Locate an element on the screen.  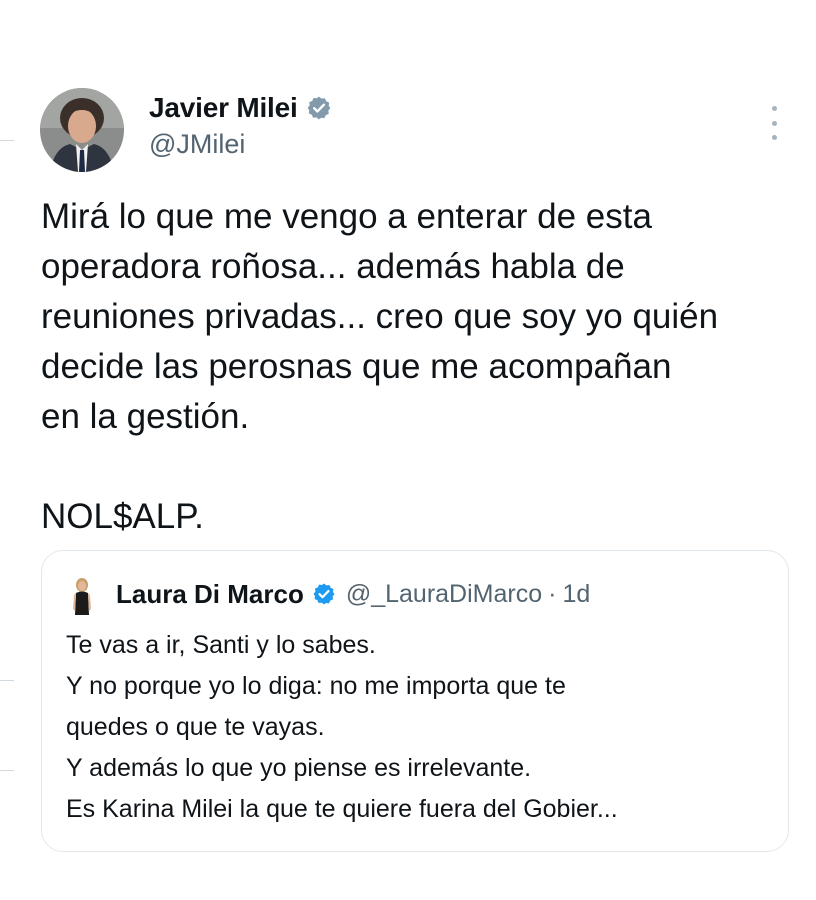
tweet-text-line: en la gestión. is located at coordinates (145, 416).